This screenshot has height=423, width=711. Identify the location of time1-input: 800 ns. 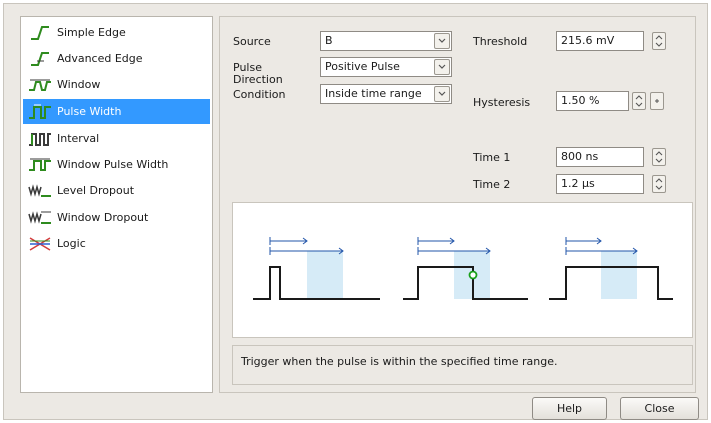
(600, 157).